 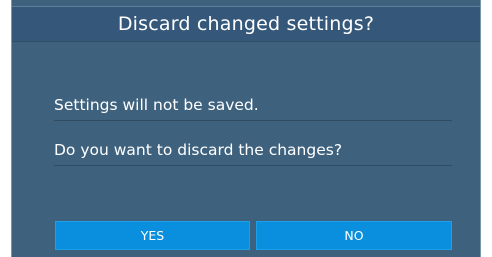 What do you see at coordinates (253, 153) in the screenshot?
I see `message-discard-question: Do you want to discard the changes?` at bounding box center [253, 153].